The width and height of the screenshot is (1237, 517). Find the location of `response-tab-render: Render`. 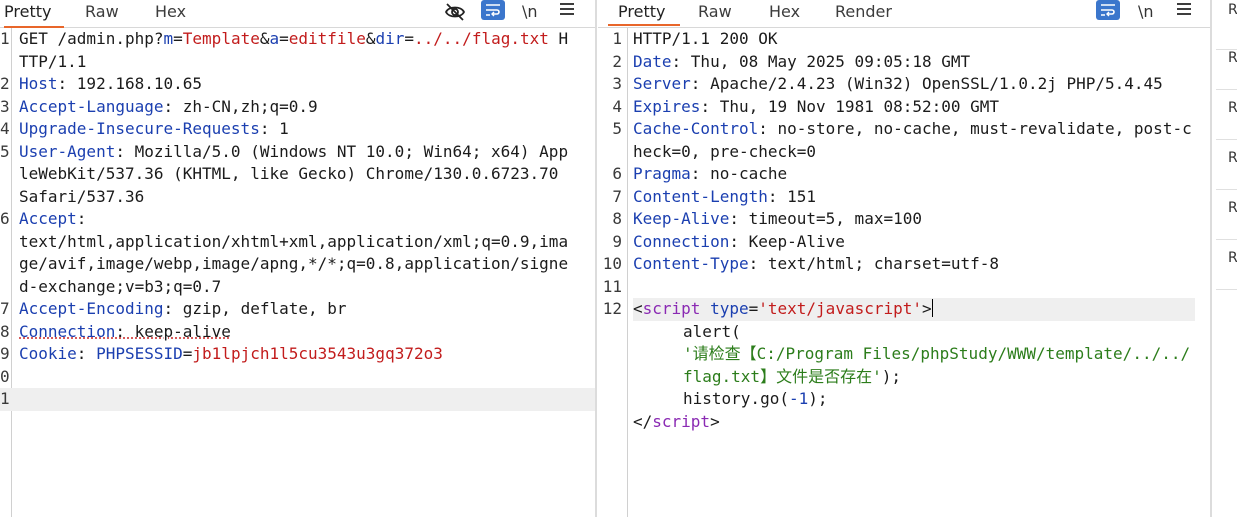

response-tab-render: Render is located at coordinates (863, 13).